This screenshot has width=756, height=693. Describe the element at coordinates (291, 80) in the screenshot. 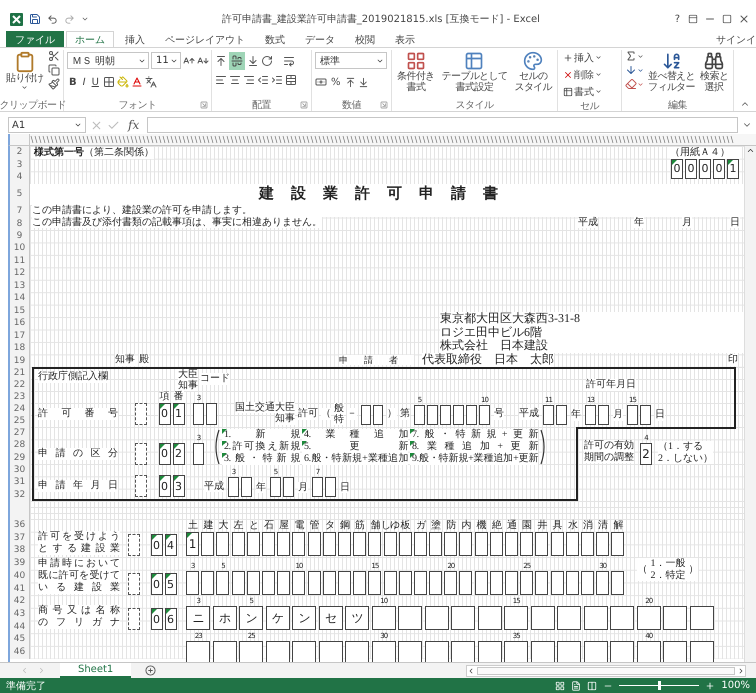

I see `merge-cells-icon` at that location.